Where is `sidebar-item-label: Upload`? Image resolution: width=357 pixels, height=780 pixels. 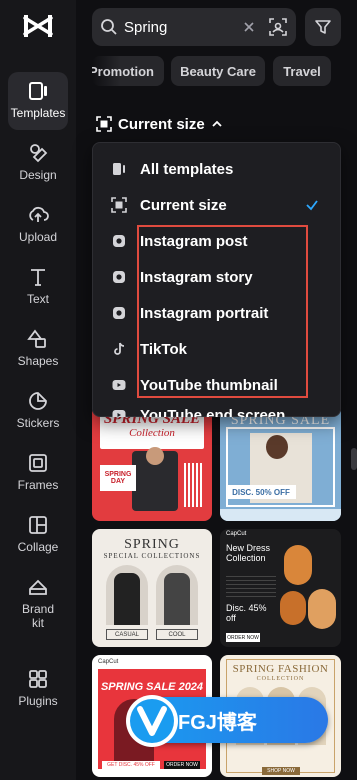 sidebar-item-label: Upload is located at coordinates (38, 237).